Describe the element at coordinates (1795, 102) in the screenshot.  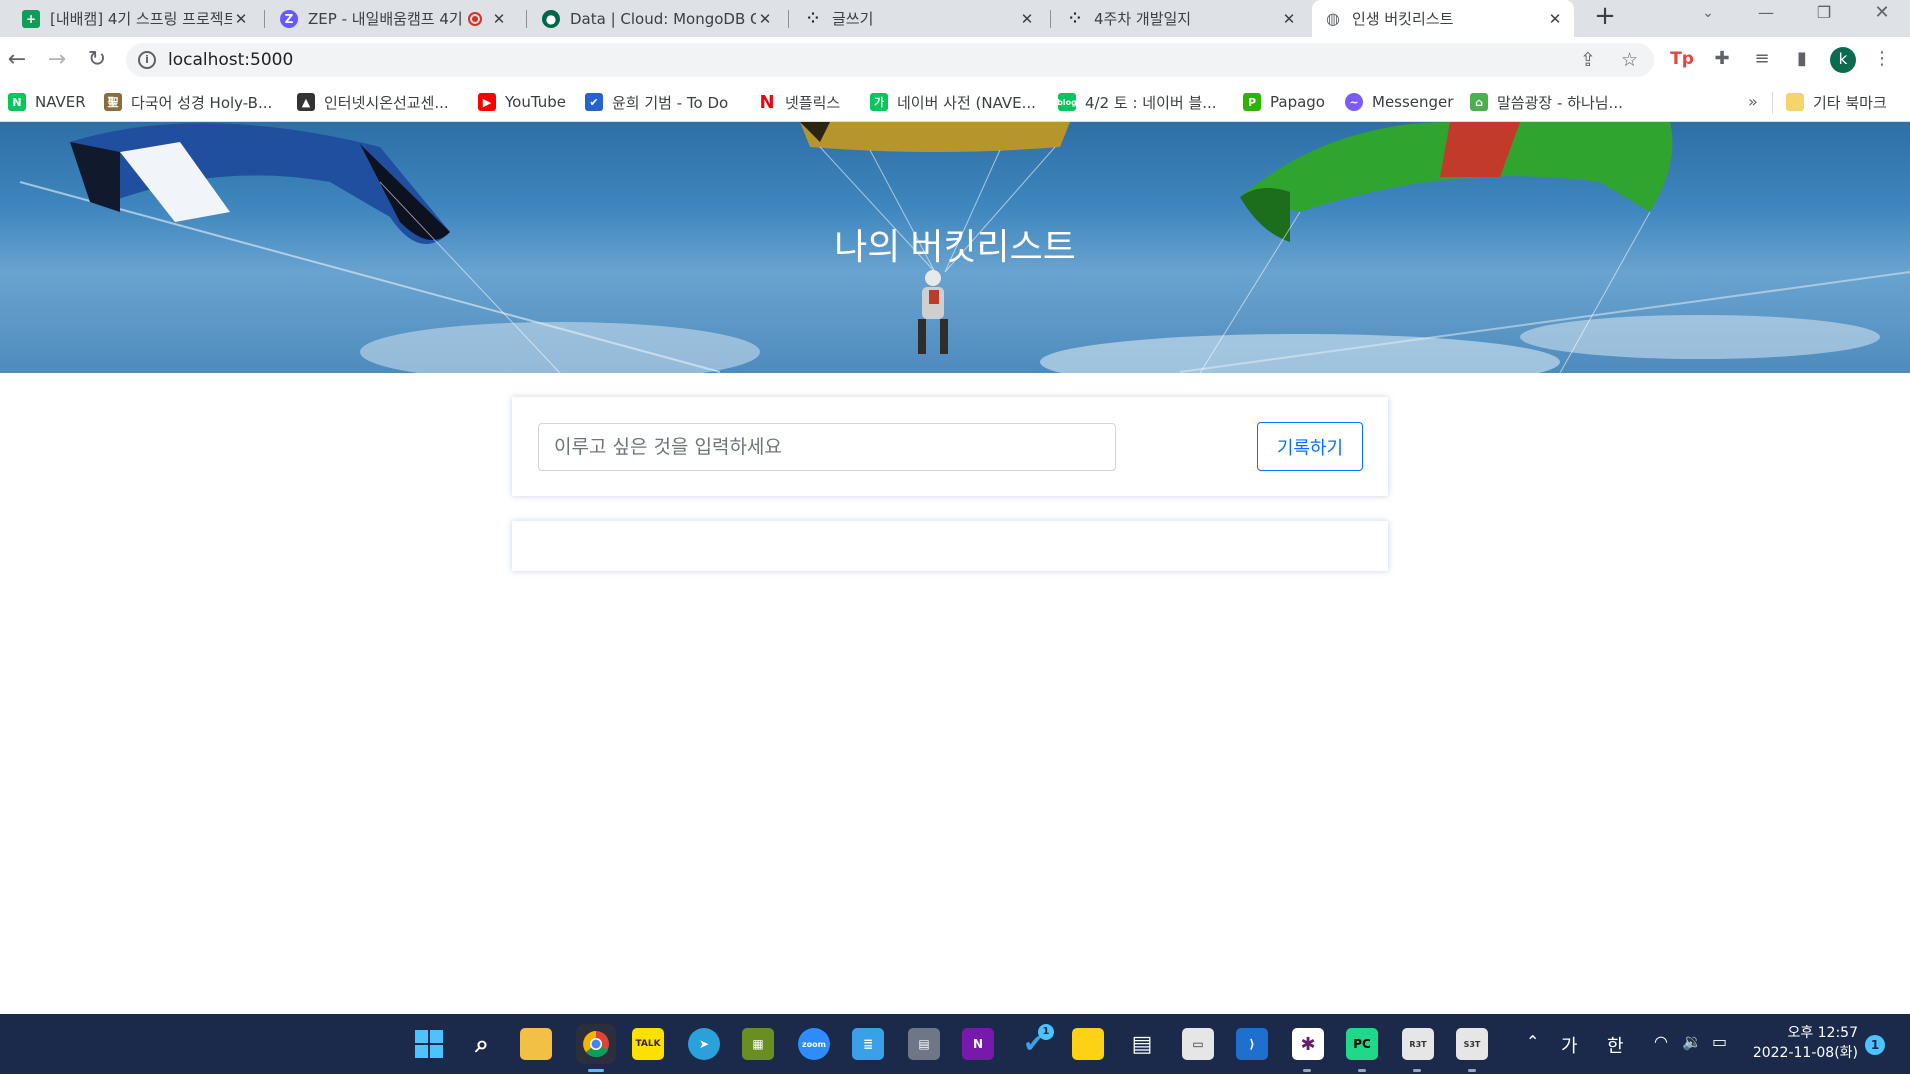
I see `folder-icon` at that location.